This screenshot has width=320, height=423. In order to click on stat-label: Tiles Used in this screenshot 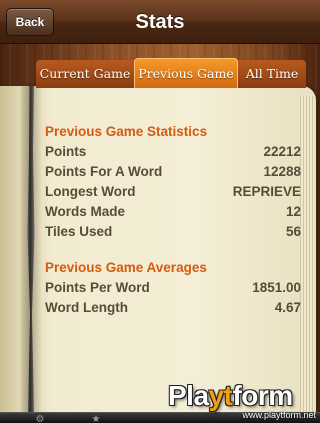, I will do `click(79, 231)`.